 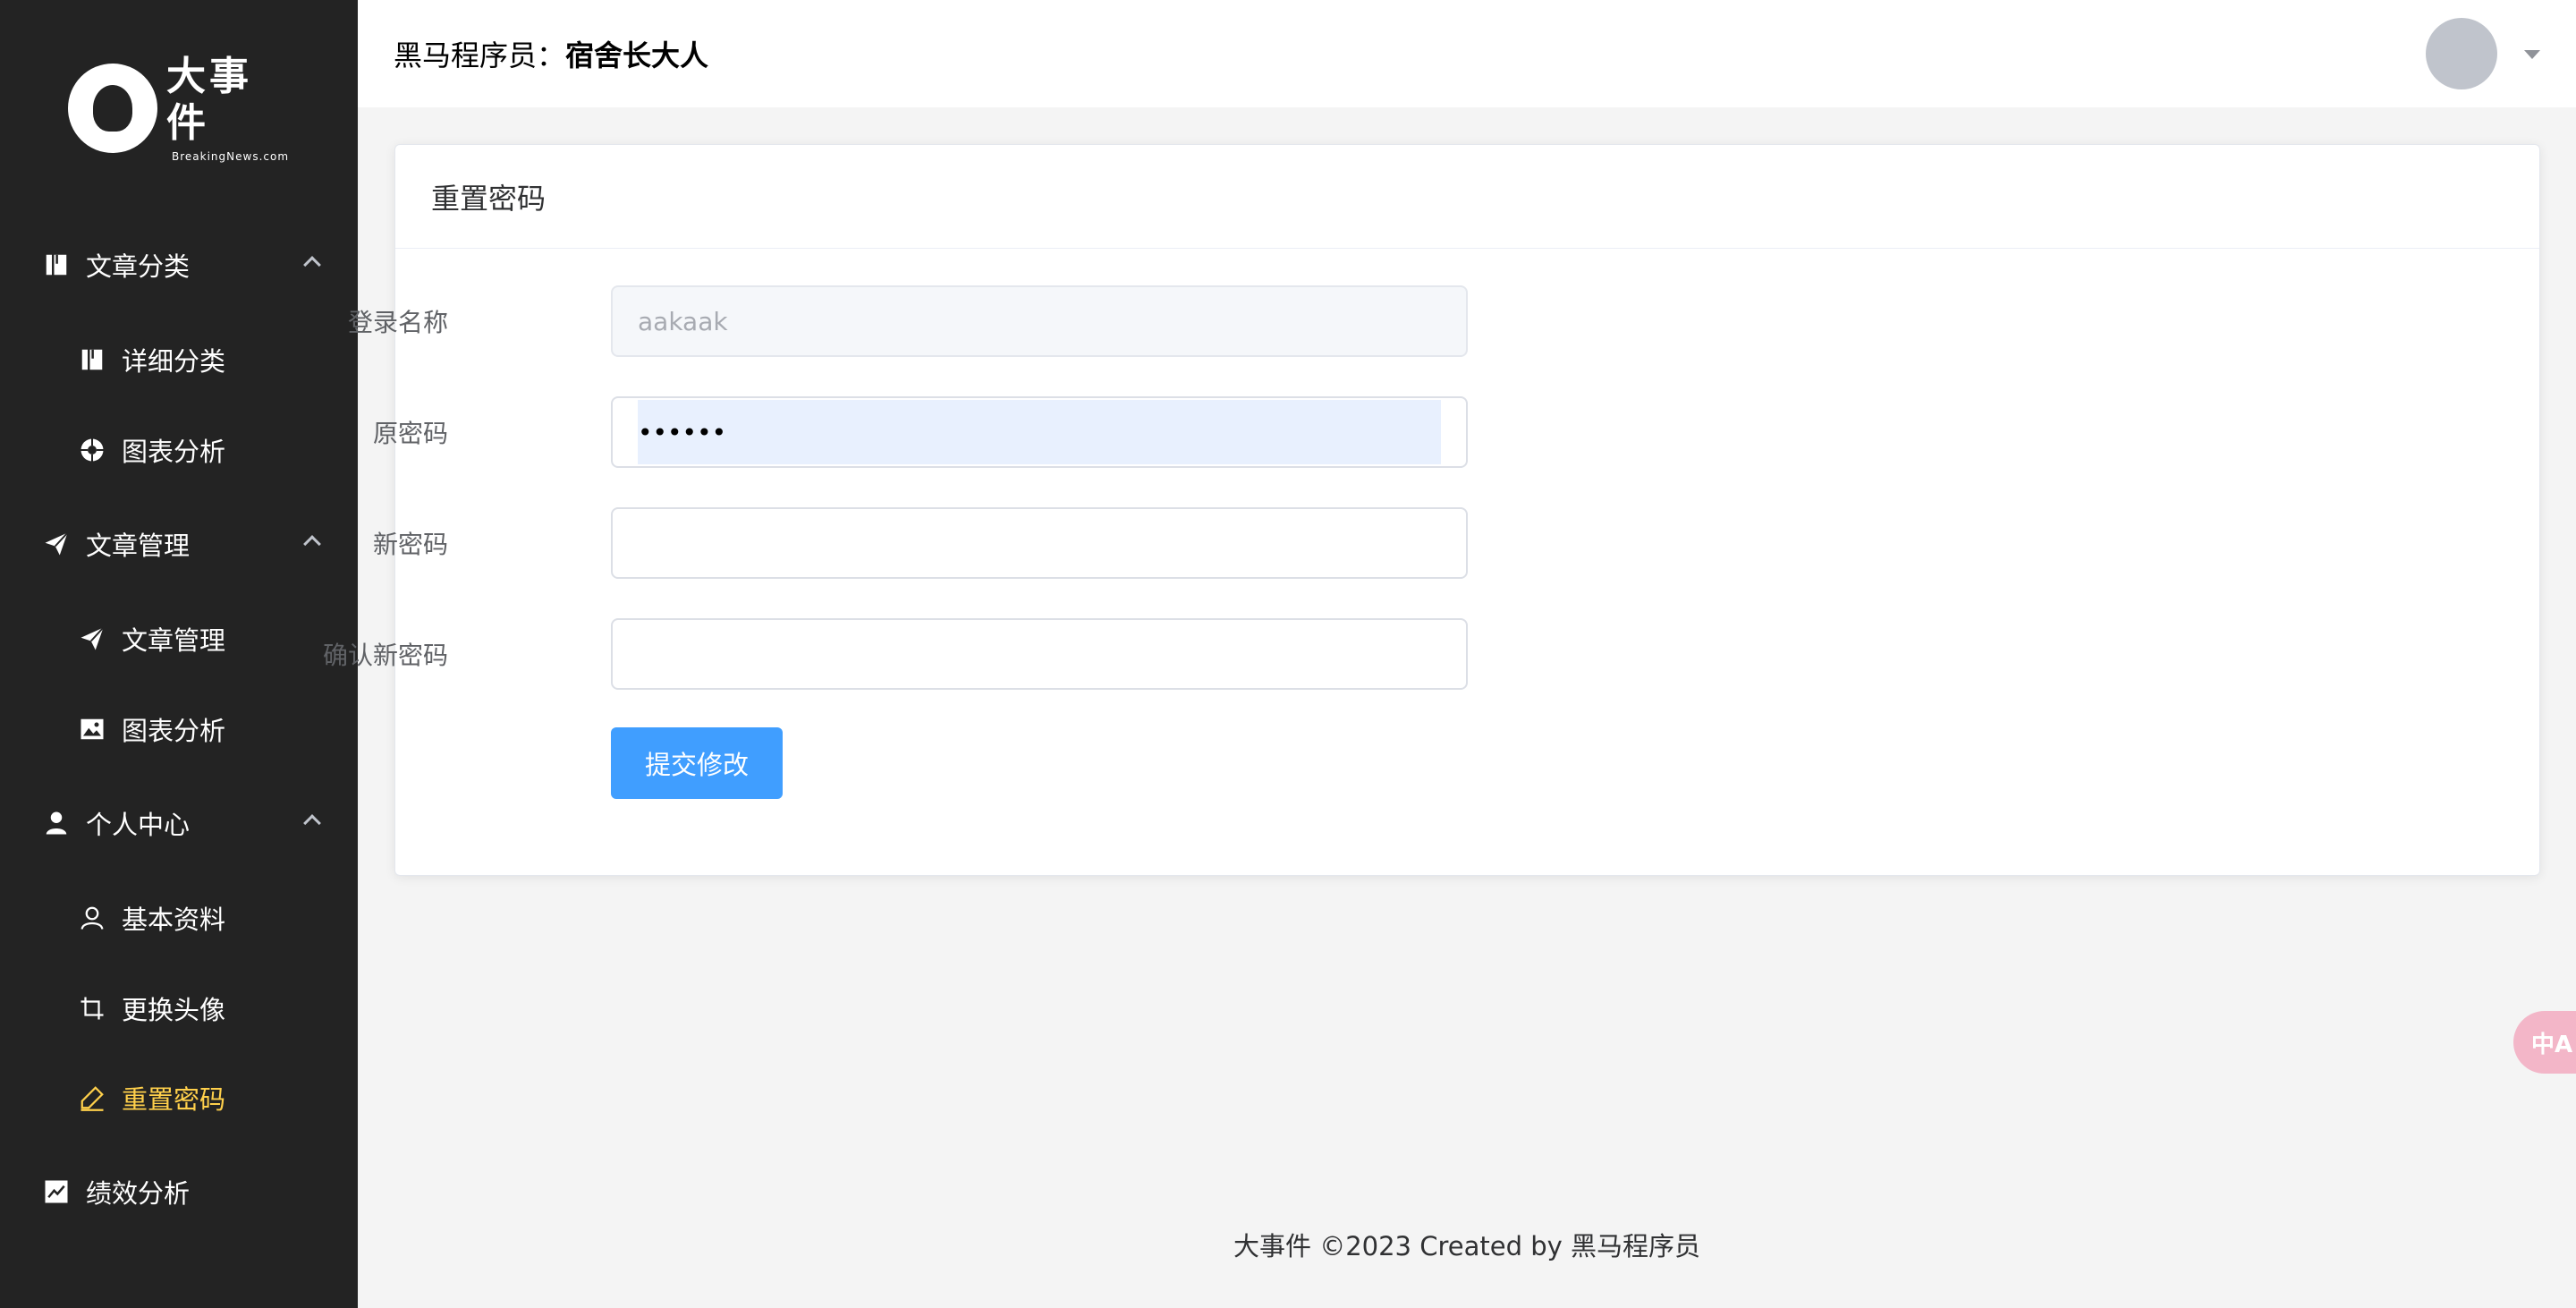 I want to click on new-password-label: 新密码, so click(x=410, y=544).